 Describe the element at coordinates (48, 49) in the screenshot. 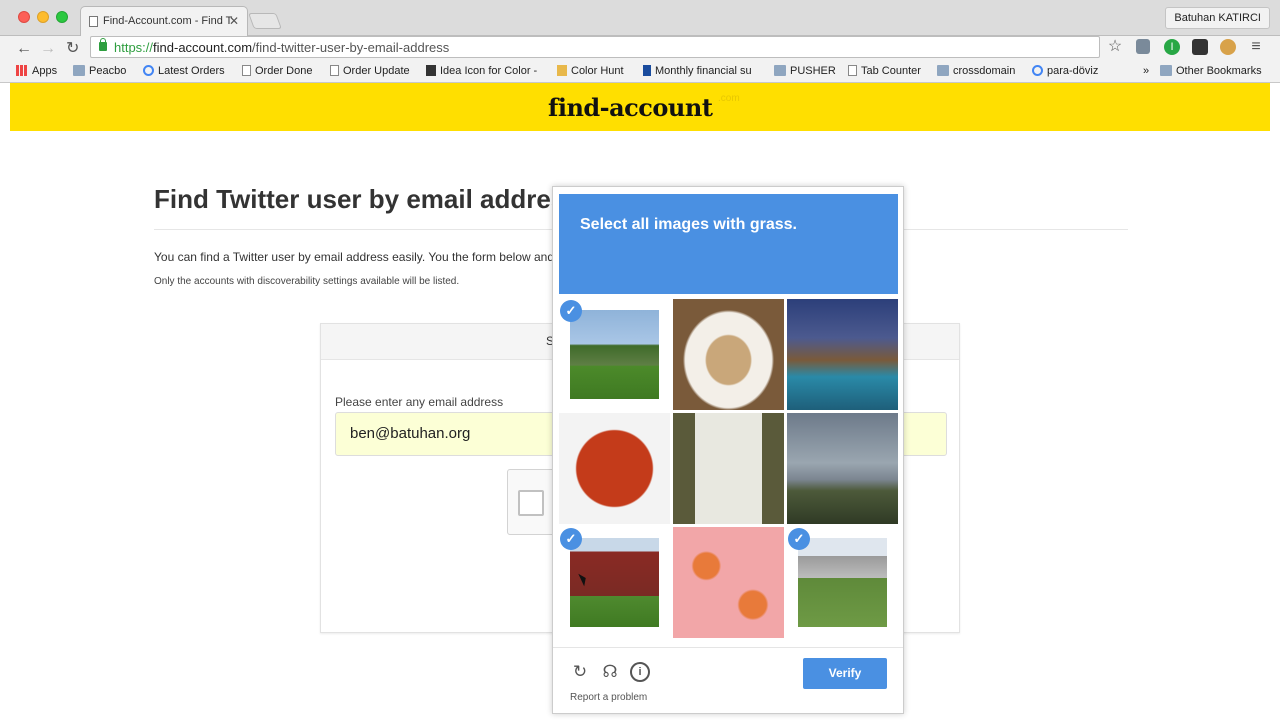

I see `forward-arrow-icon: →` at that location.